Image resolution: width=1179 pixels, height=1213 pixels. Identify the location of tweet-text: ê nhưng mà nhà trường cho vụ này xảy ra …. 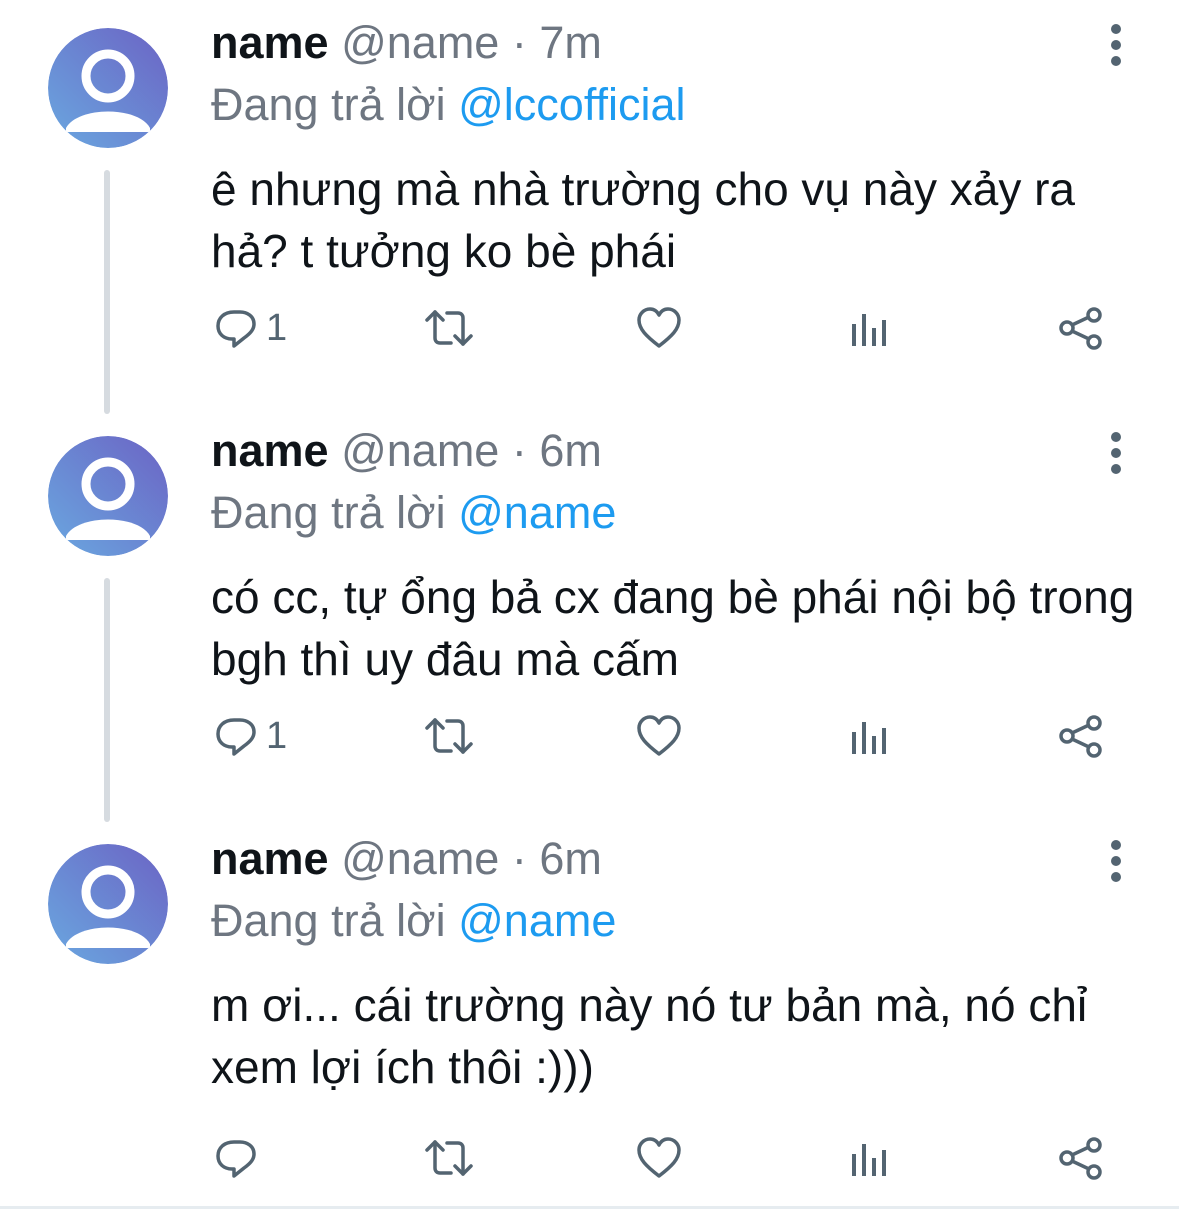
(643, 220).